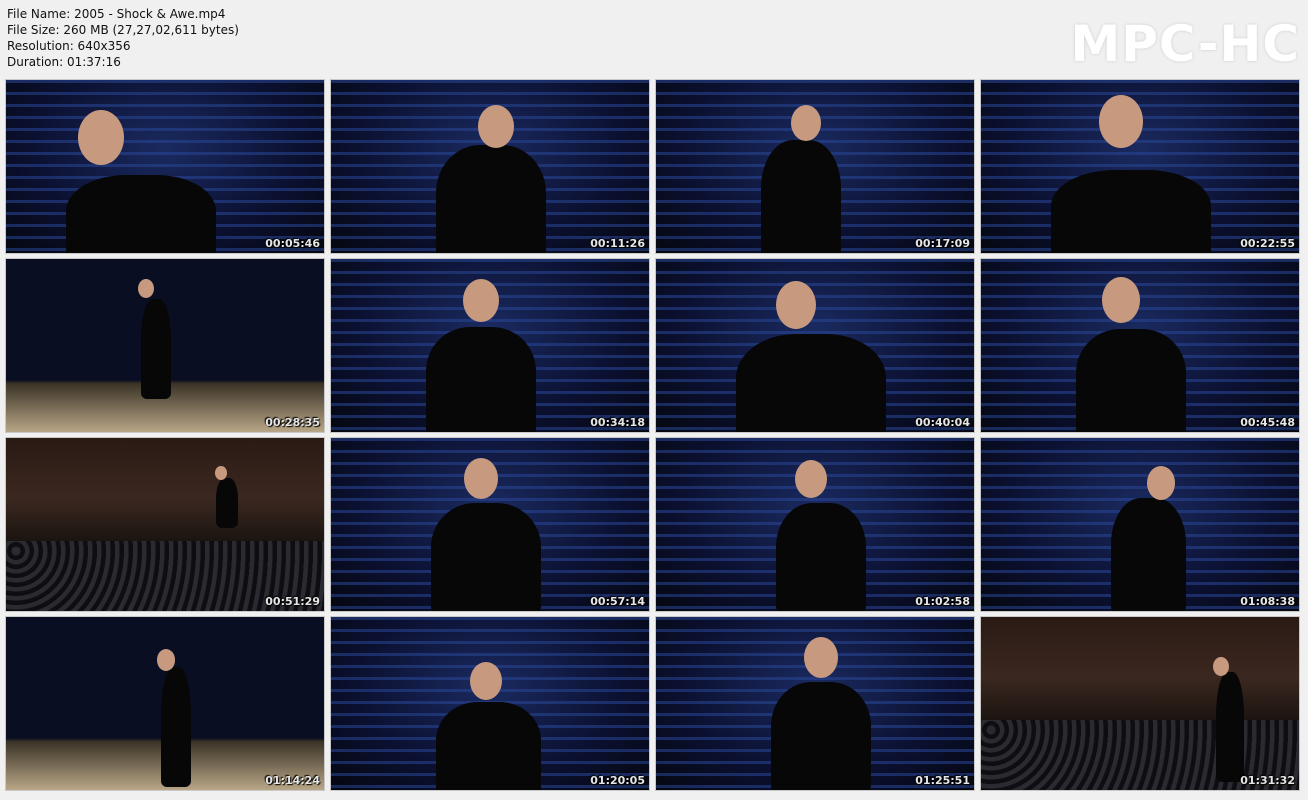  I want to click on resolution-text: Resolution: 640x356, so click(69, 46).